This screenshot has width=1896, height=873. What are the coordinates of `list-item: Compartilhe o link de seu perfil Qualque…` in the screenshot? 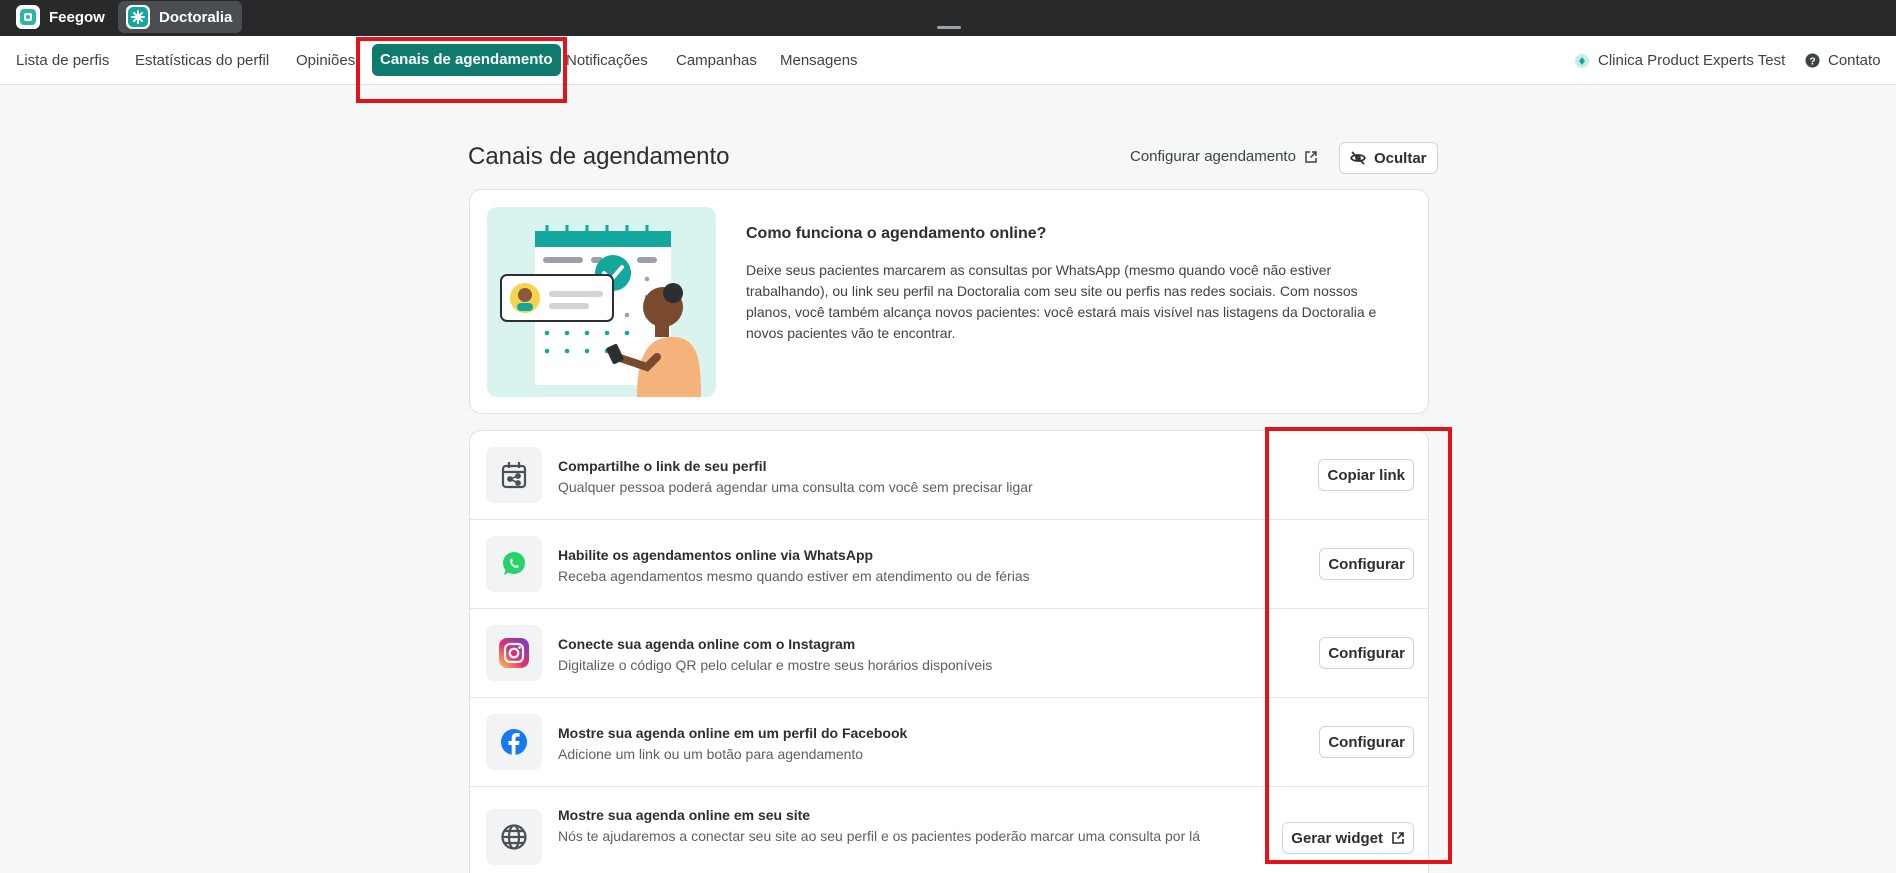 It's located at (949, 475).